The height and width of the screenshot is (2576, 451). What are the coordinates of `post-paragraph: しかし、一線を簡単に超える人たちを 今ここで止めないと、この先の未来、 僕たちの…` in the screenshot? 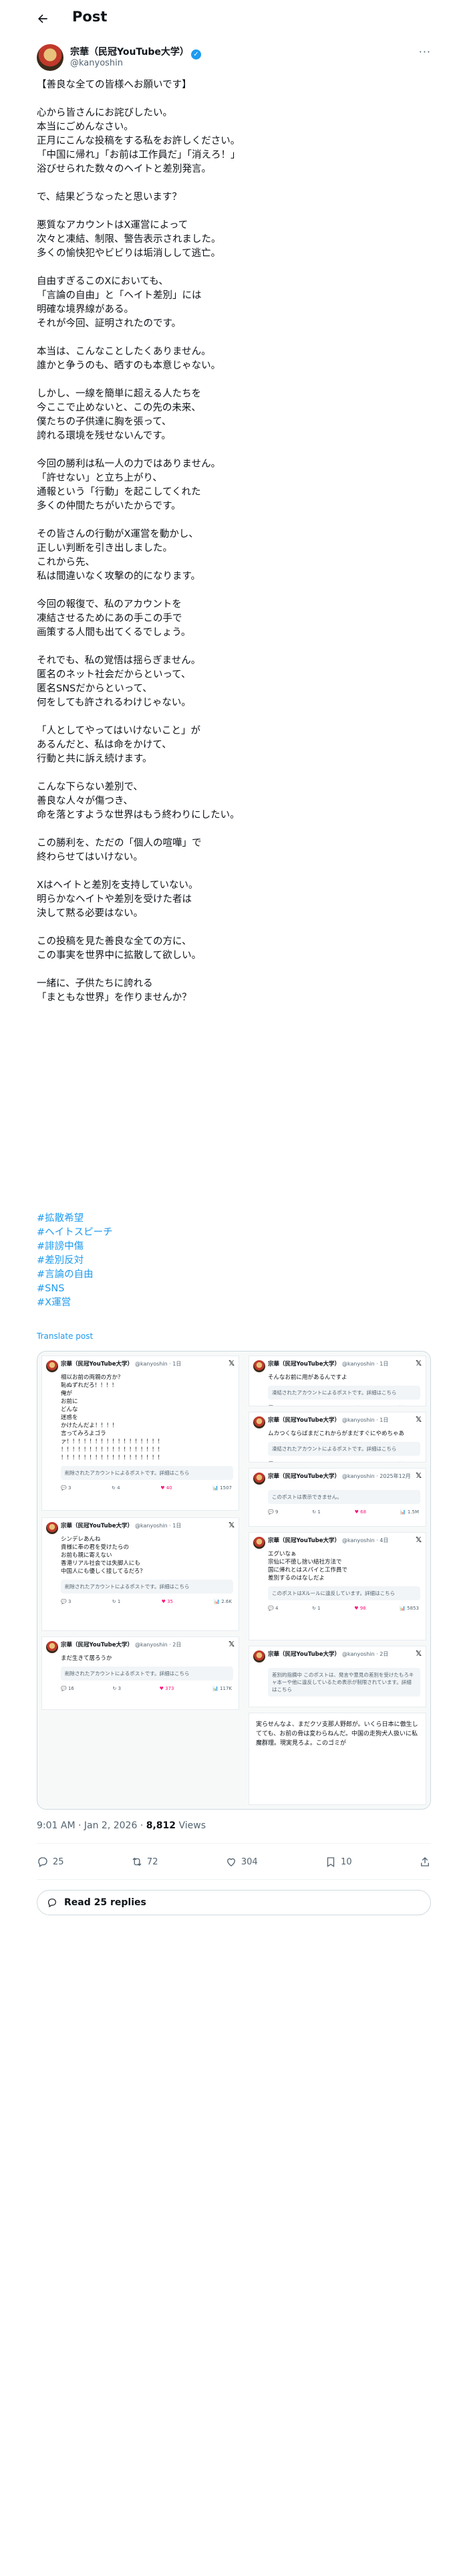 It's located at (119, 415).